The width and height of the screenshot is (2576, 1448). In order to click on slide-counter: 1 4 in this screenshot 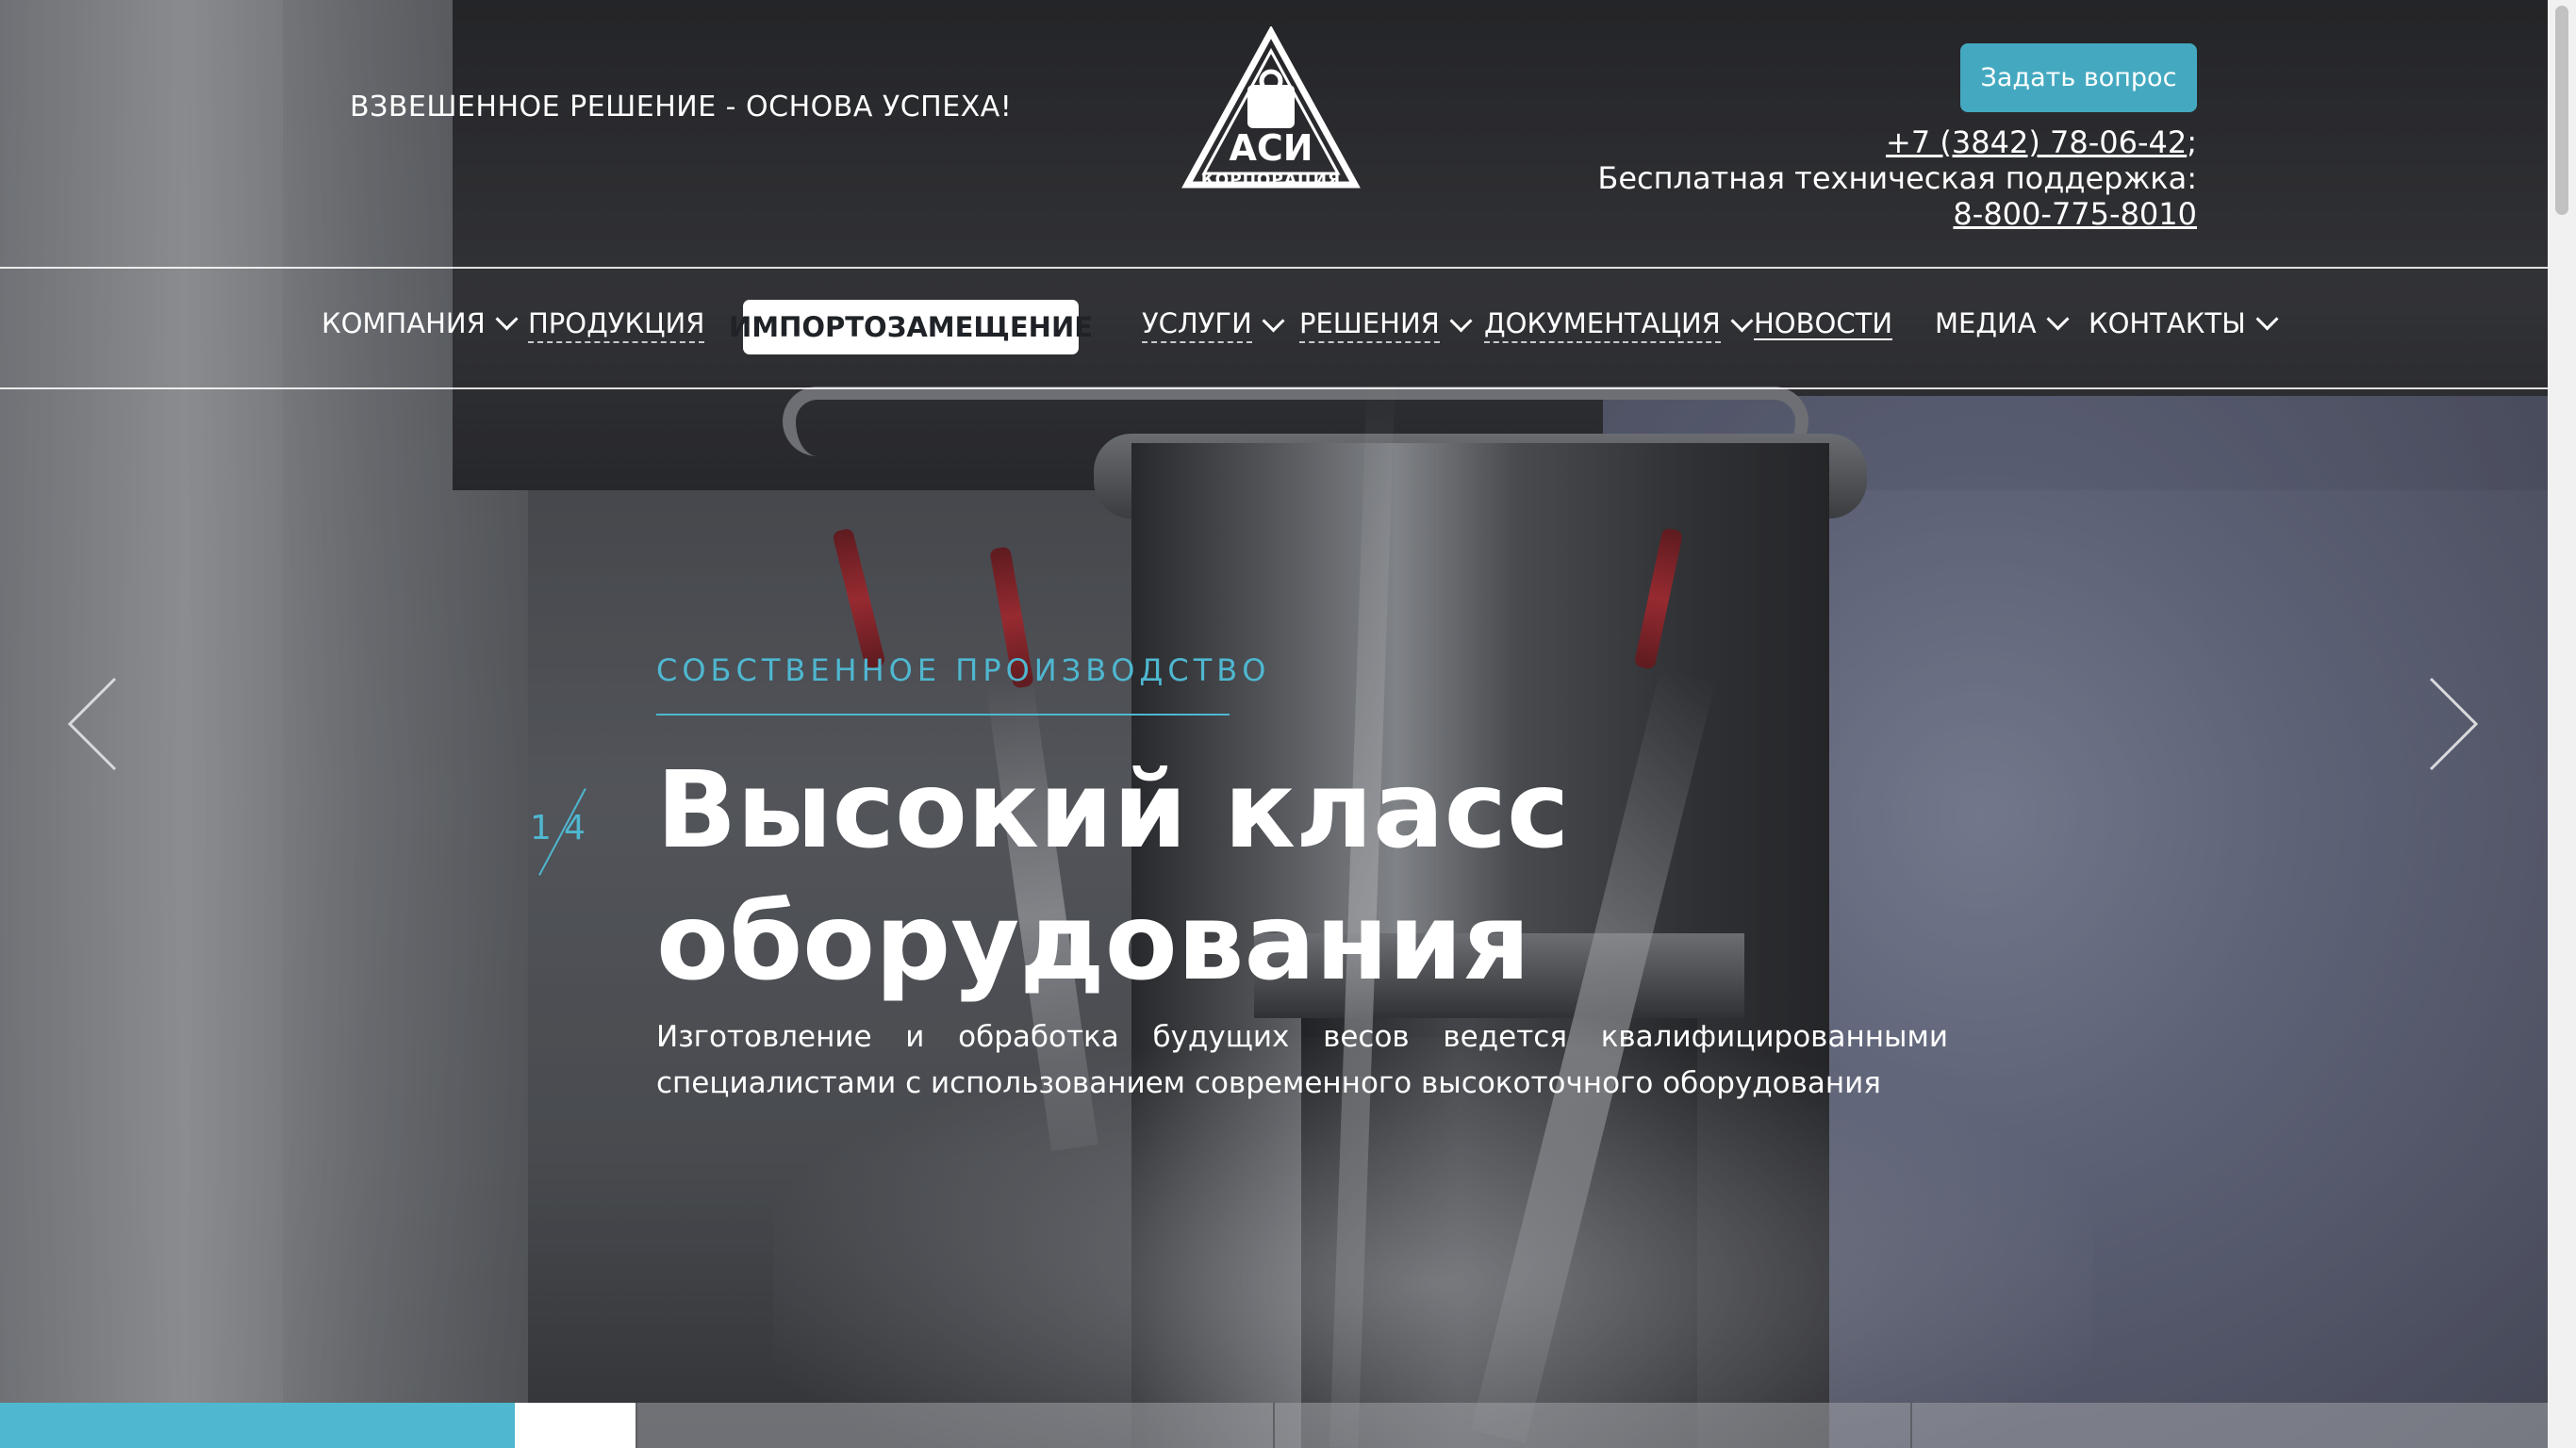, I will do `click(566, 832)`.